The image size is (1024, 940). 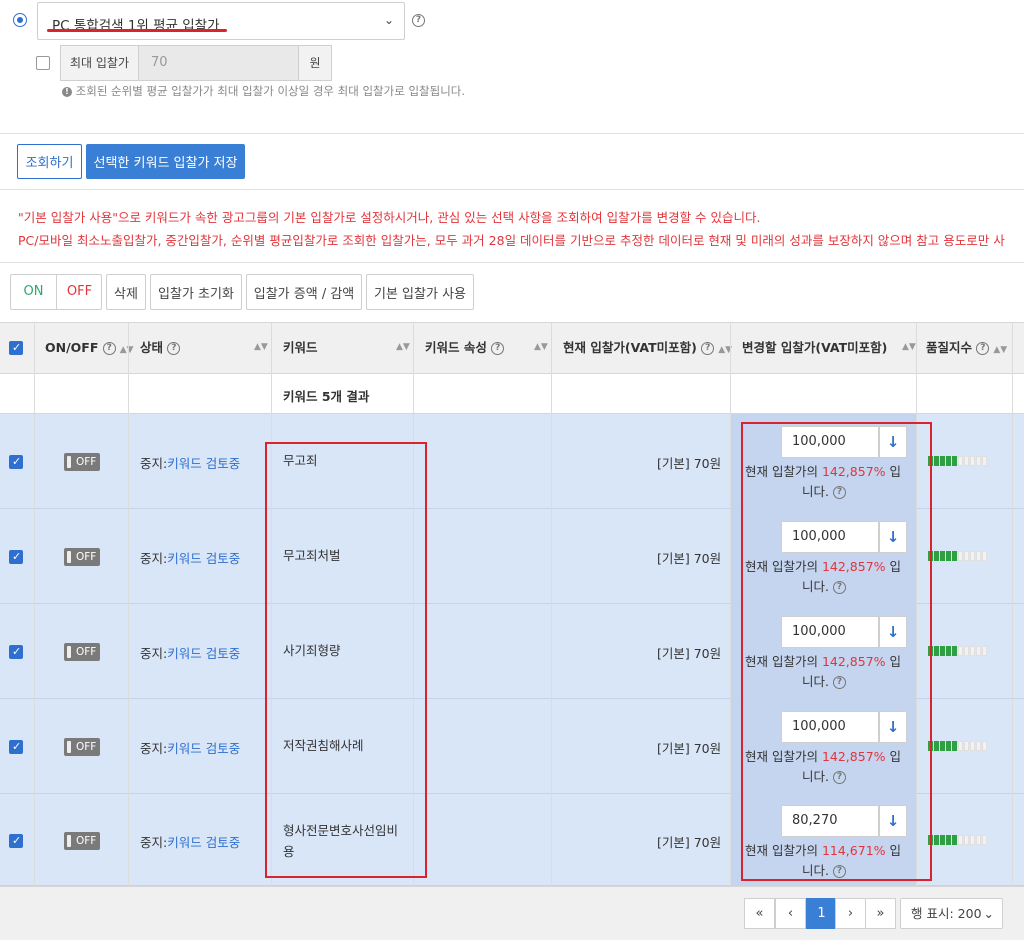 What do you see at coordinates (89, 348) in the screenshot?
I see `header-onoff: ON/OFF ? ▲▼` at bounding box center [89, 348].